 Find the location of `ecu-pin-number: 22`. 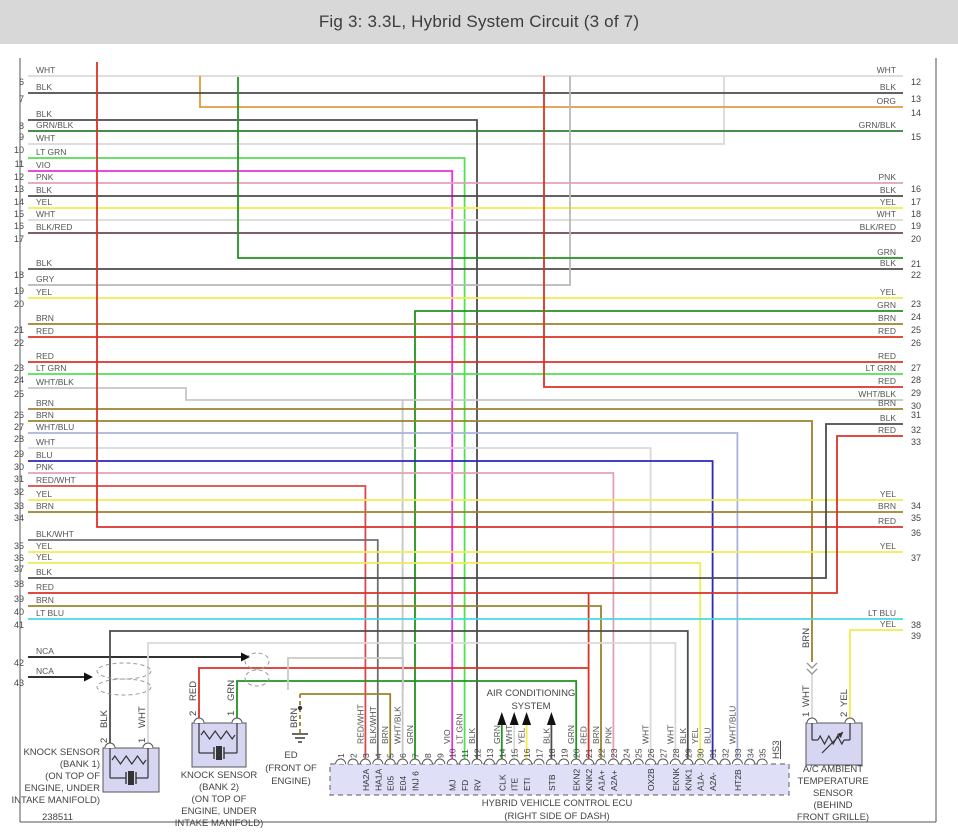

ecu-pin-number: 22 is located at coordinates (602, 753).